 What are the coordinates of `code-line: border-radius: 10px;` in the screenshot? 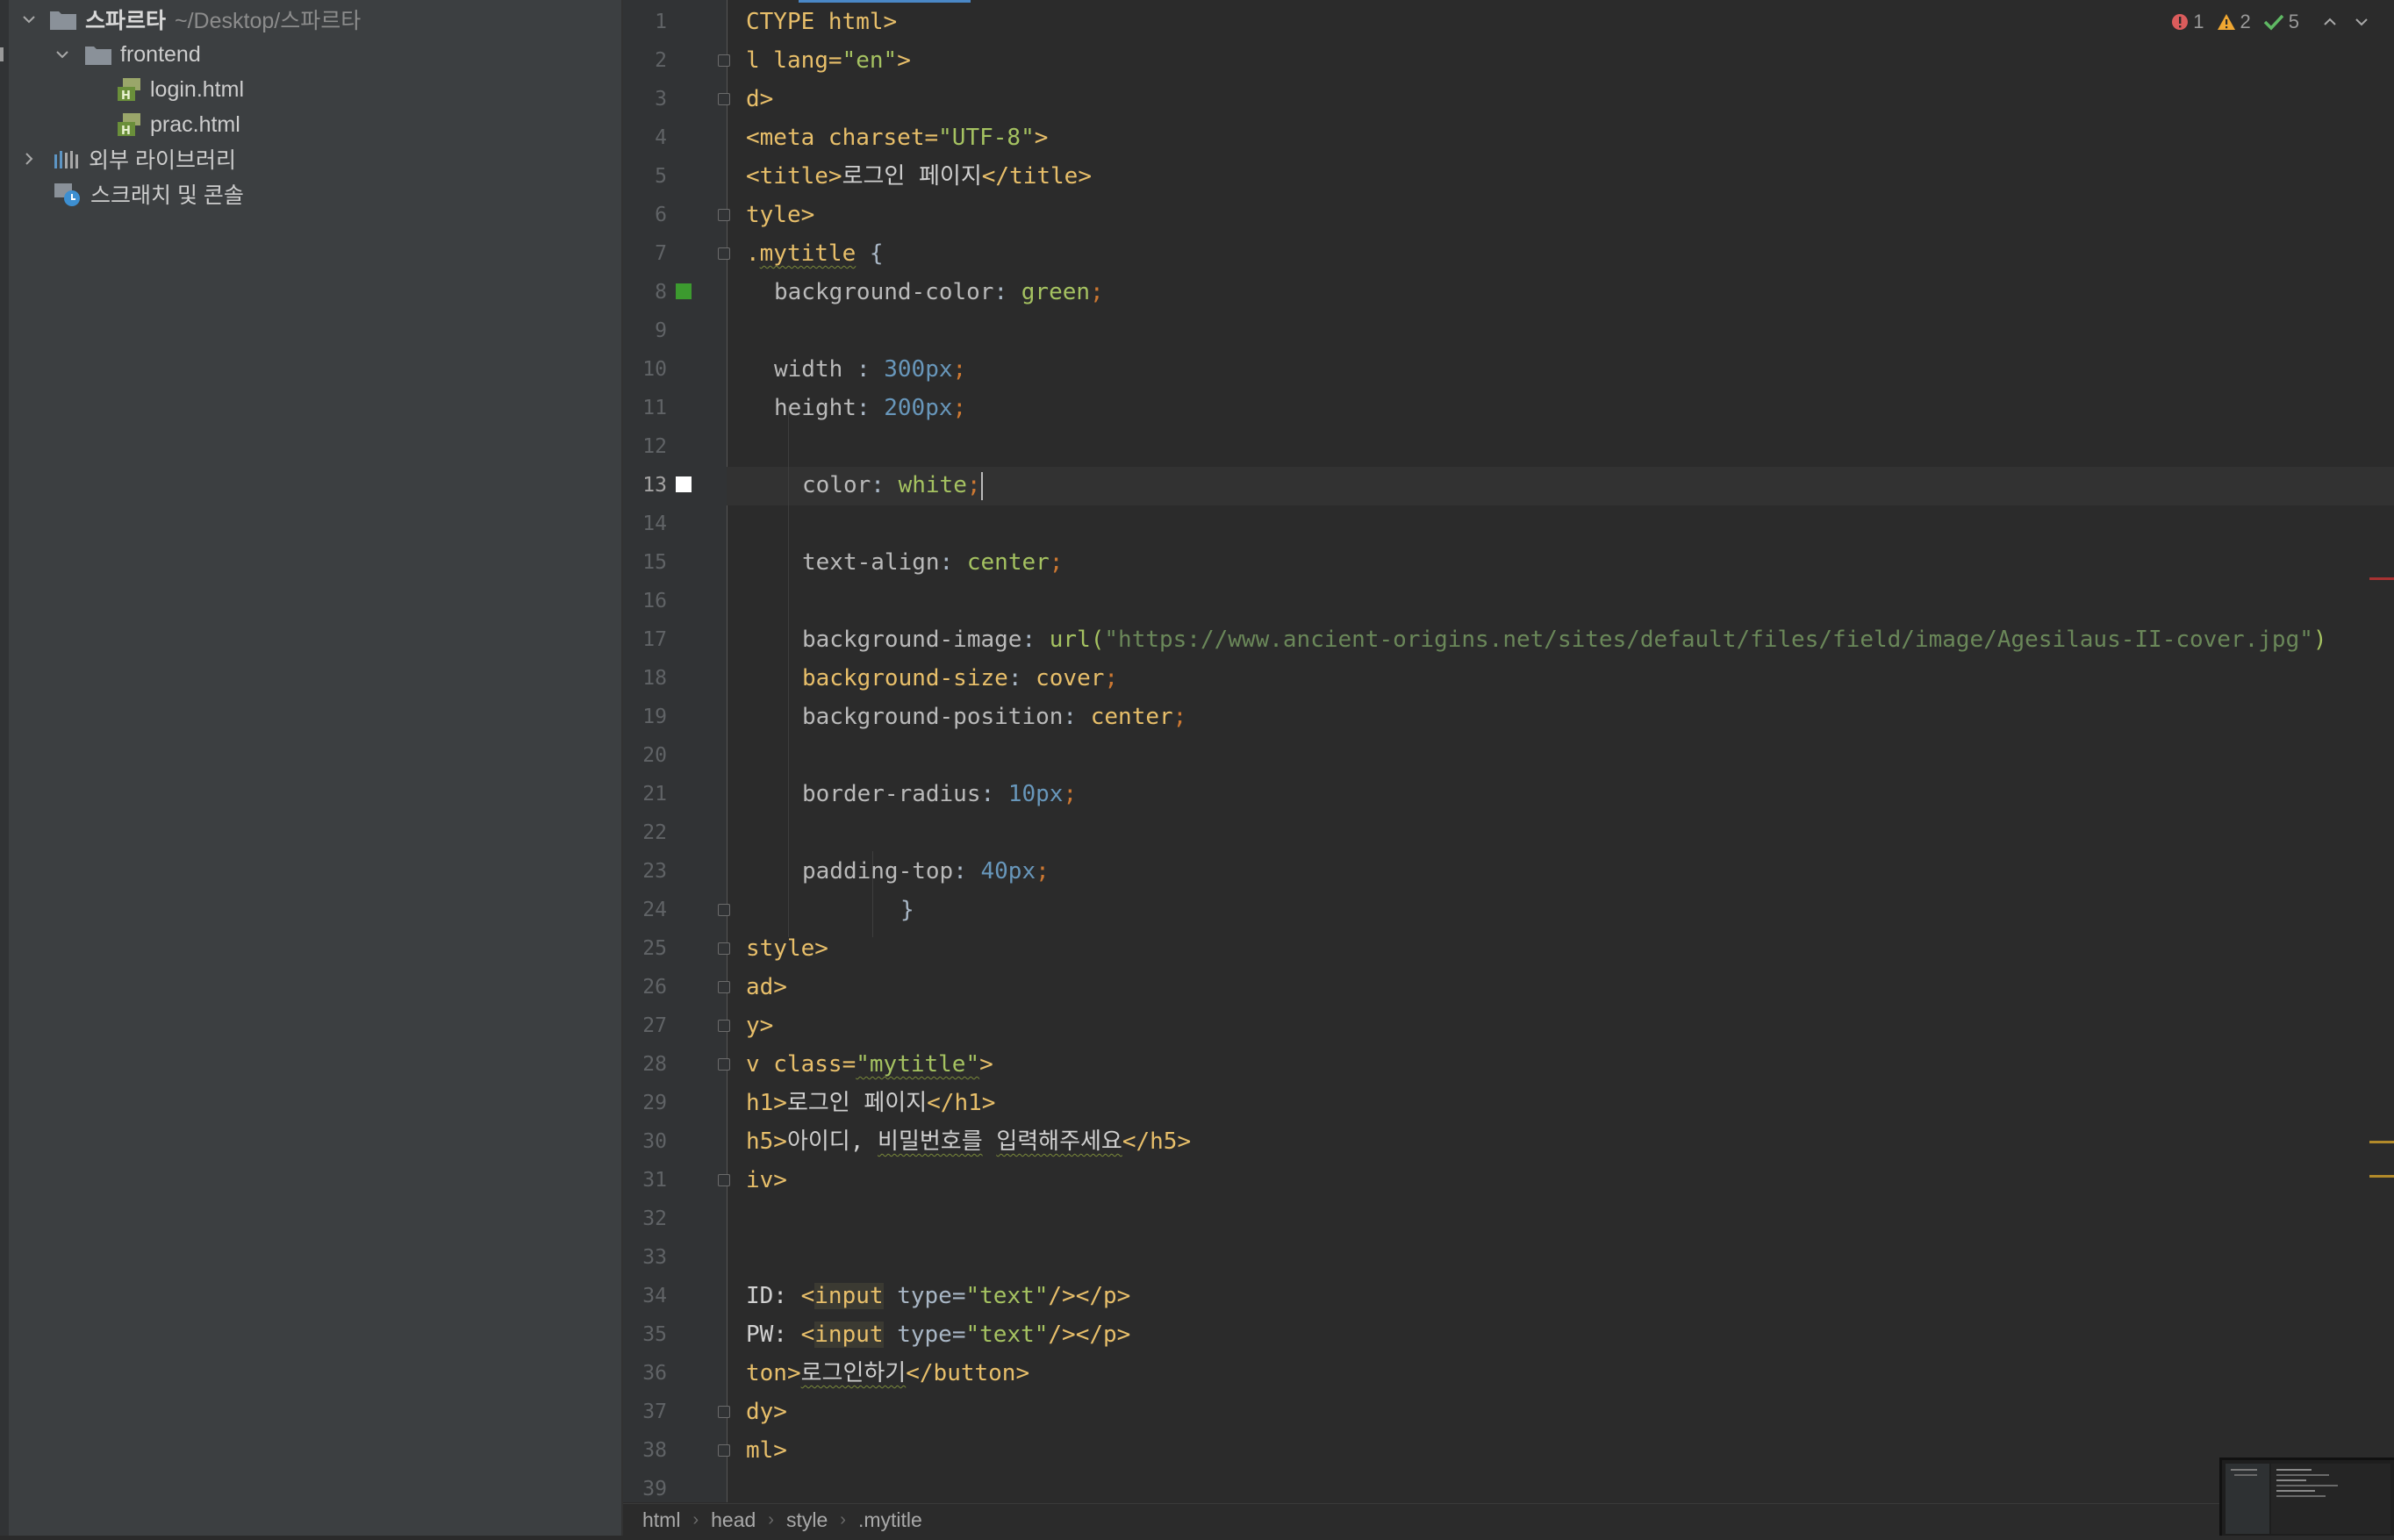 It's located at (939, 794).